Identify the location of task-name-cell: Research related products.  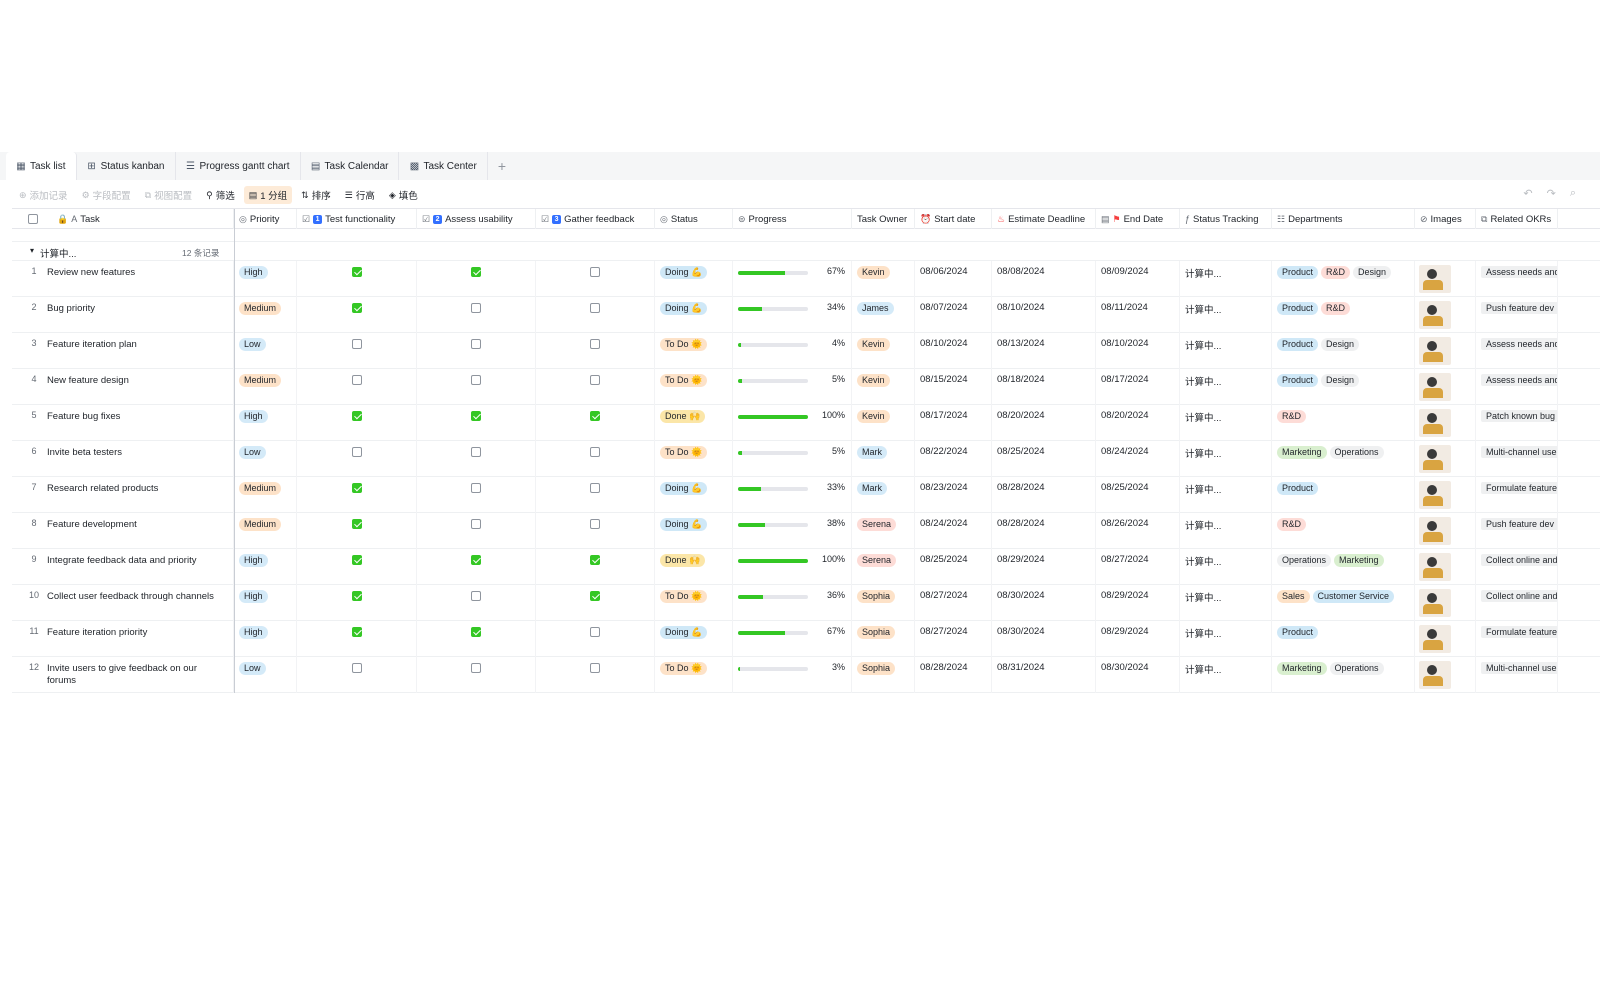
(138, 495).